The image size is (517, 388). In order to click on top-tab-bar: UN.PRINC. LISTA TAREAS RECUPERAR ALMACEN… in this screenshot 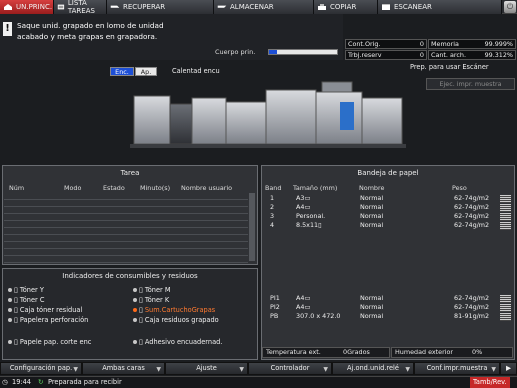, I will do `click(258, 7)`.